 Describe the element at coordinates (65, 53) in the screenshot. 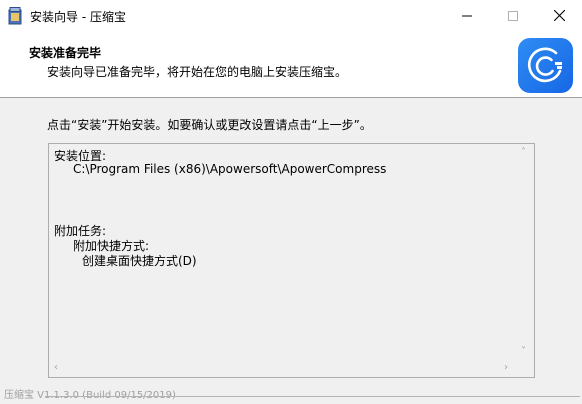

I see `page-title: 安装准备完毕` at that location.